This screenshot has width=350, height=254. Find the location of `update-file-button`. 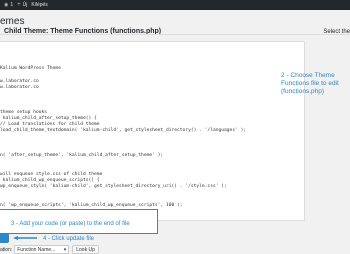

update-file-button is located at coordinates (4, 238).